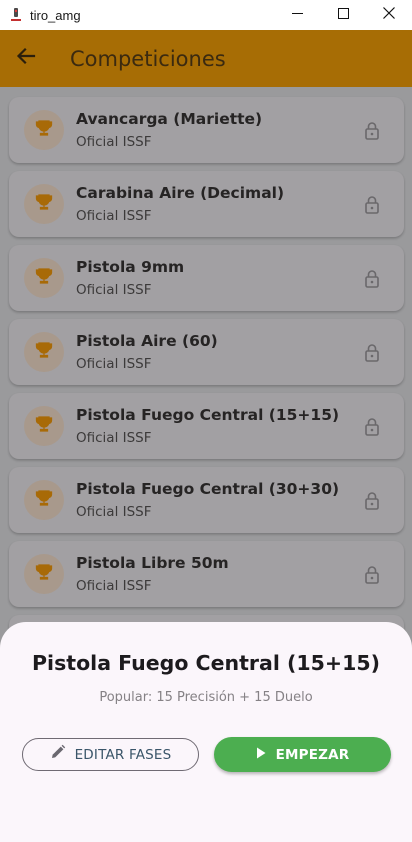 This screenshot has width=412, height=842. Describe the element at coordinates (206, 204) in the screenshot. I see `competition-card: Carabina Aire (Decimal) Oficial ISSF` at that location.